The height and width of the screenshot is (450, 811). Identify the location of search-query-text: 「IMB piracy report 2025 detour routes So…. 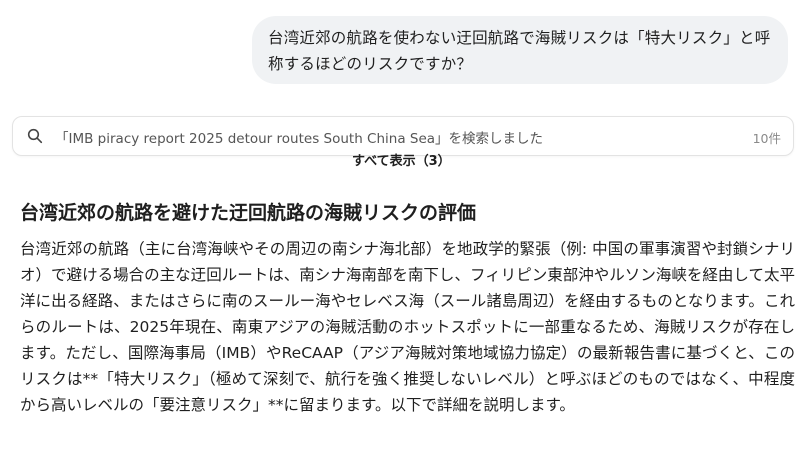
(299, 139).